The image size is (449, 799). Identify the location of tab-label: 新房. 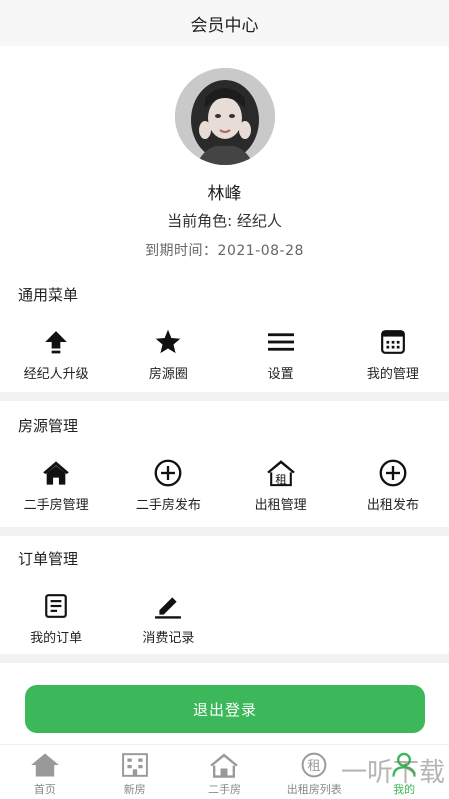
(134, 789).